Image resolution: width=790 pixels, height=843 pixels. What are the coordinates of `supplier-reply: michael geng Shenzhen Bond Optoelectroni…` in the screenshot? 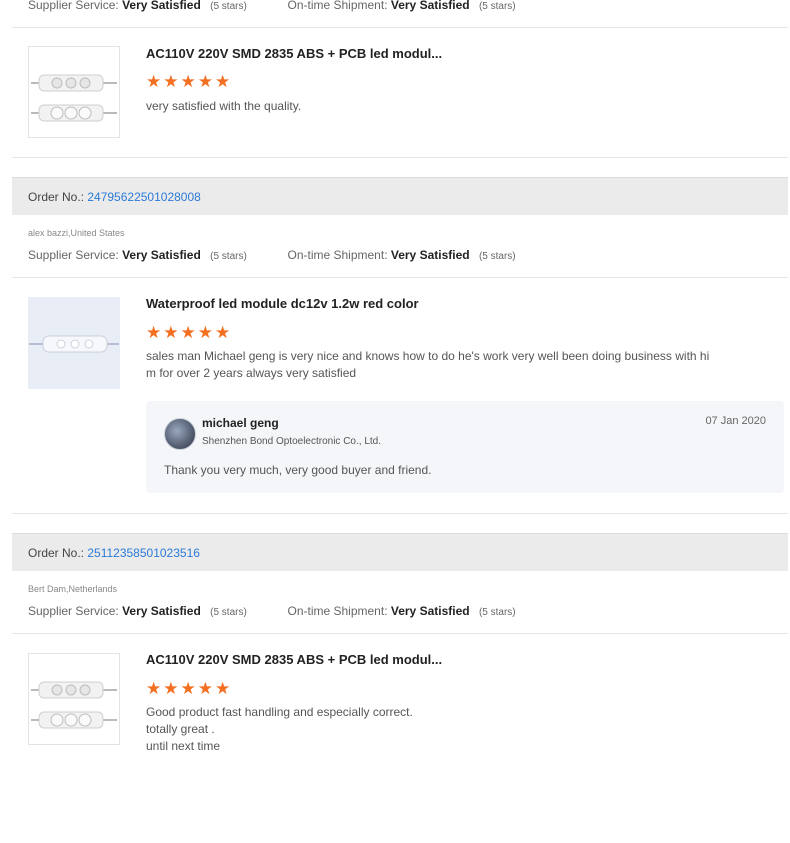 It's located at (465, 447).